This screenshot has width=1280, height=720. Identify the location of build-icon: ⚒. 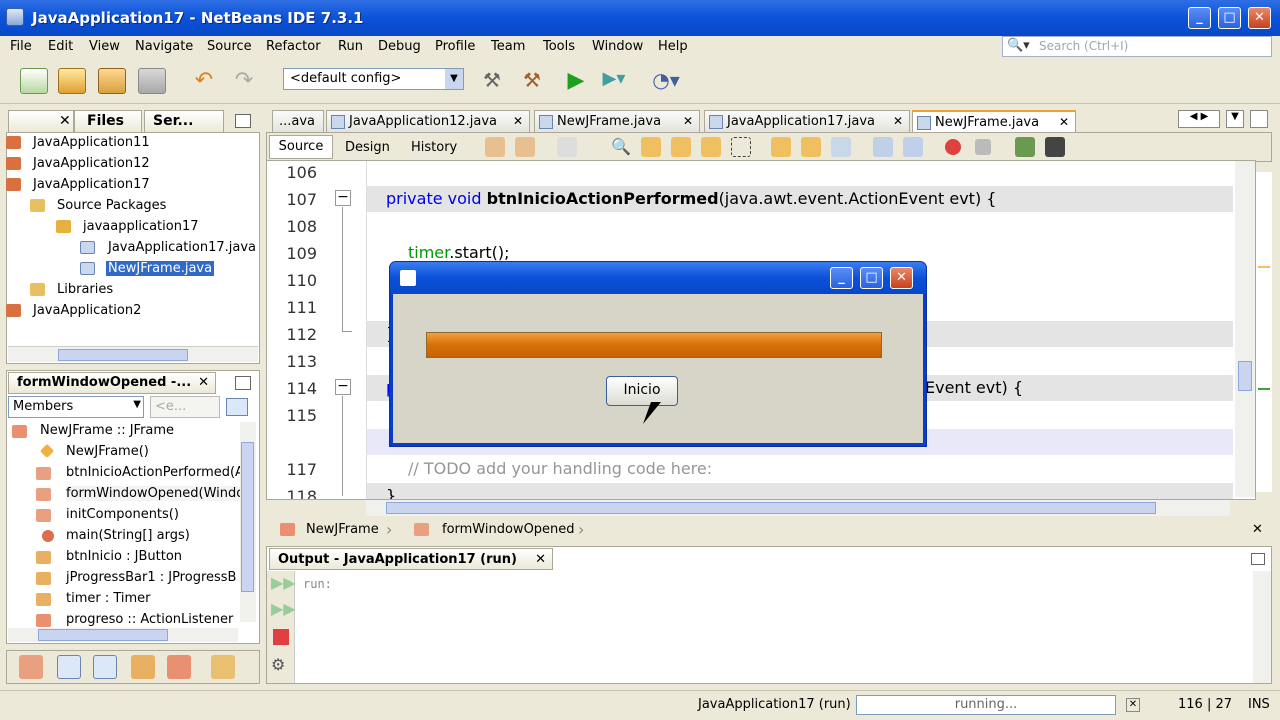
(492, 81).